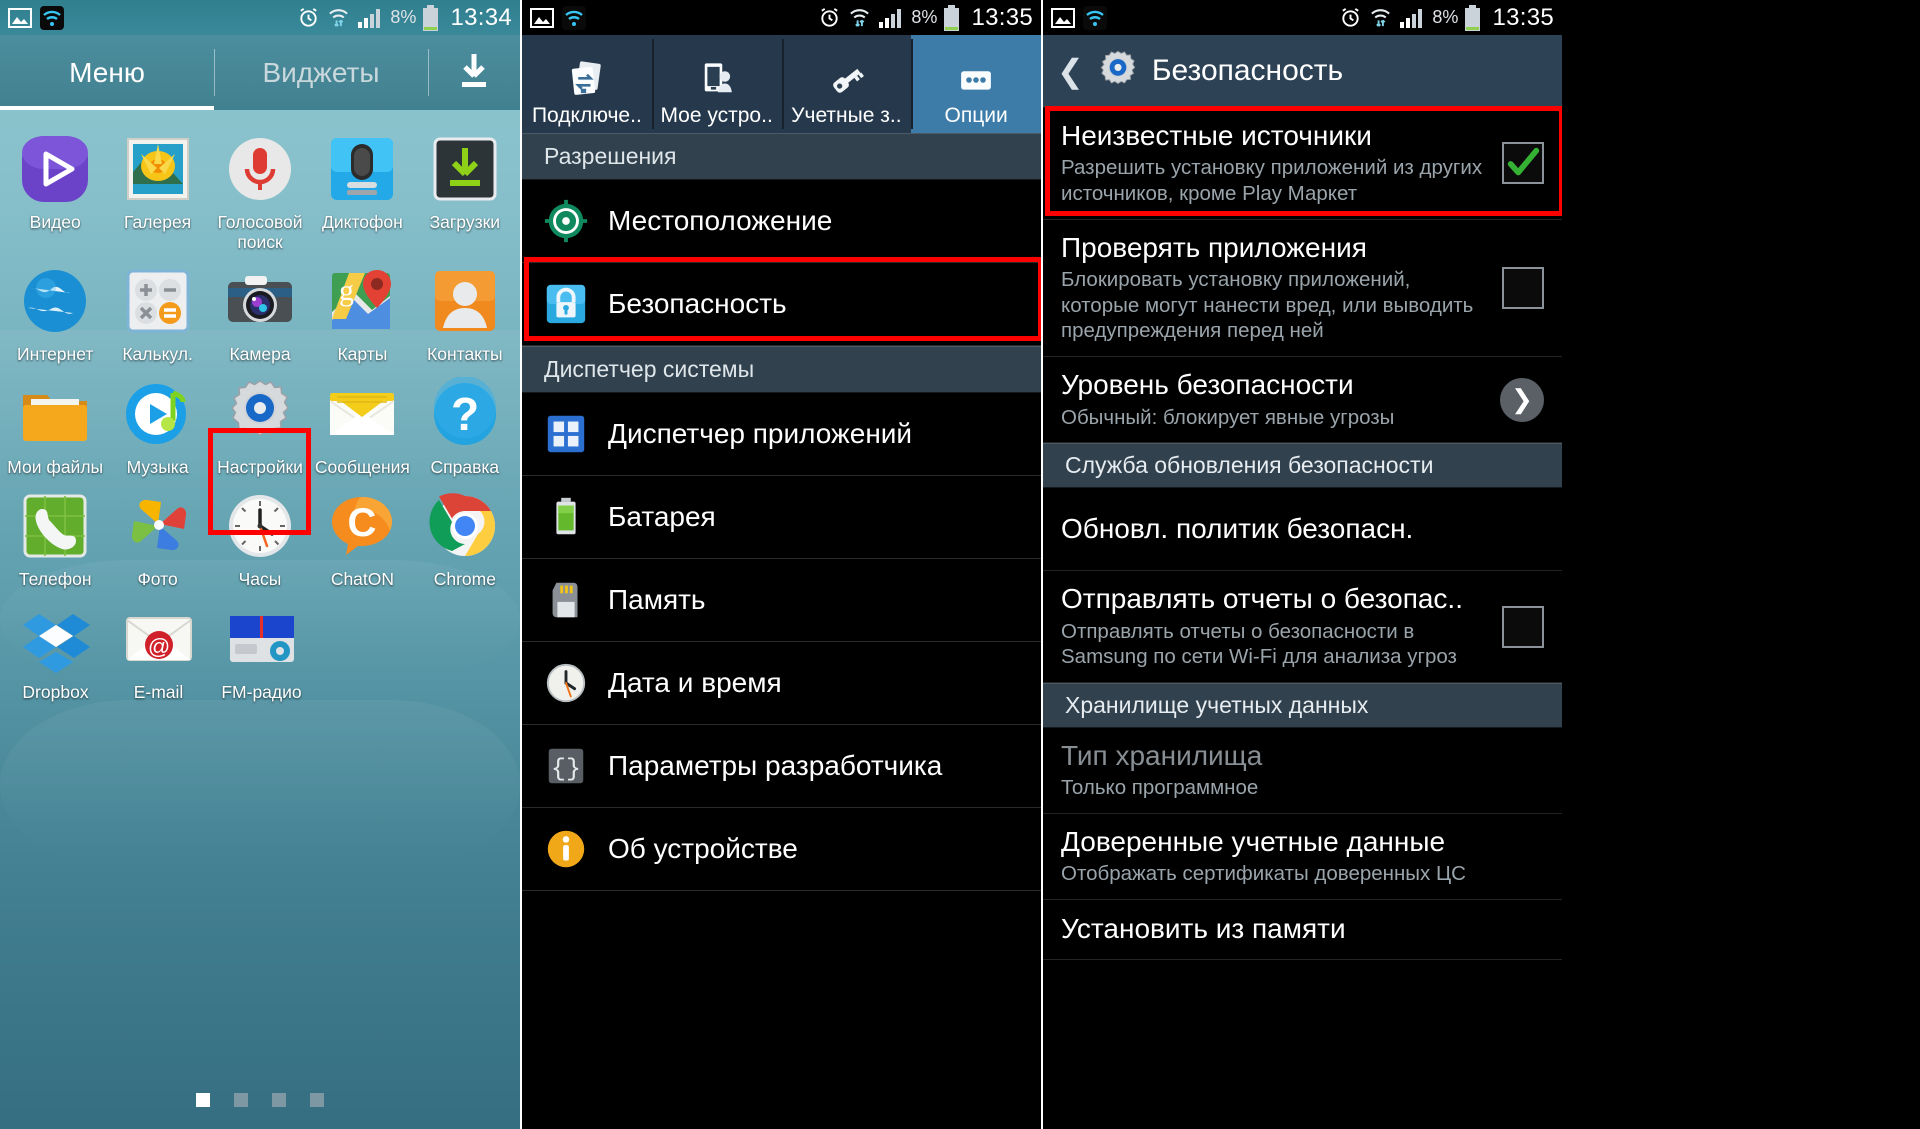 This screenshot has width=1920, height=1129. Describe the element at coordinates (587, 84) in the screenshot. I see `tab-connections: Подключе..` at that location.